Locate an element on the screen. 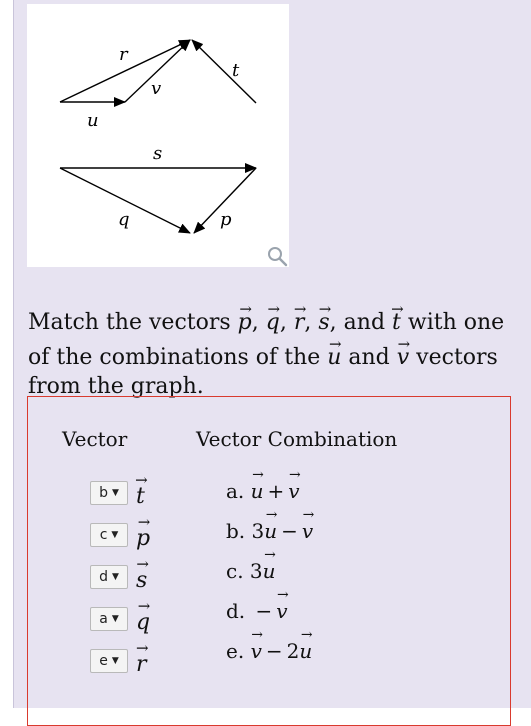 This screenshot has width=531, height=726. label-s: s is located at coordinates (157, 153).